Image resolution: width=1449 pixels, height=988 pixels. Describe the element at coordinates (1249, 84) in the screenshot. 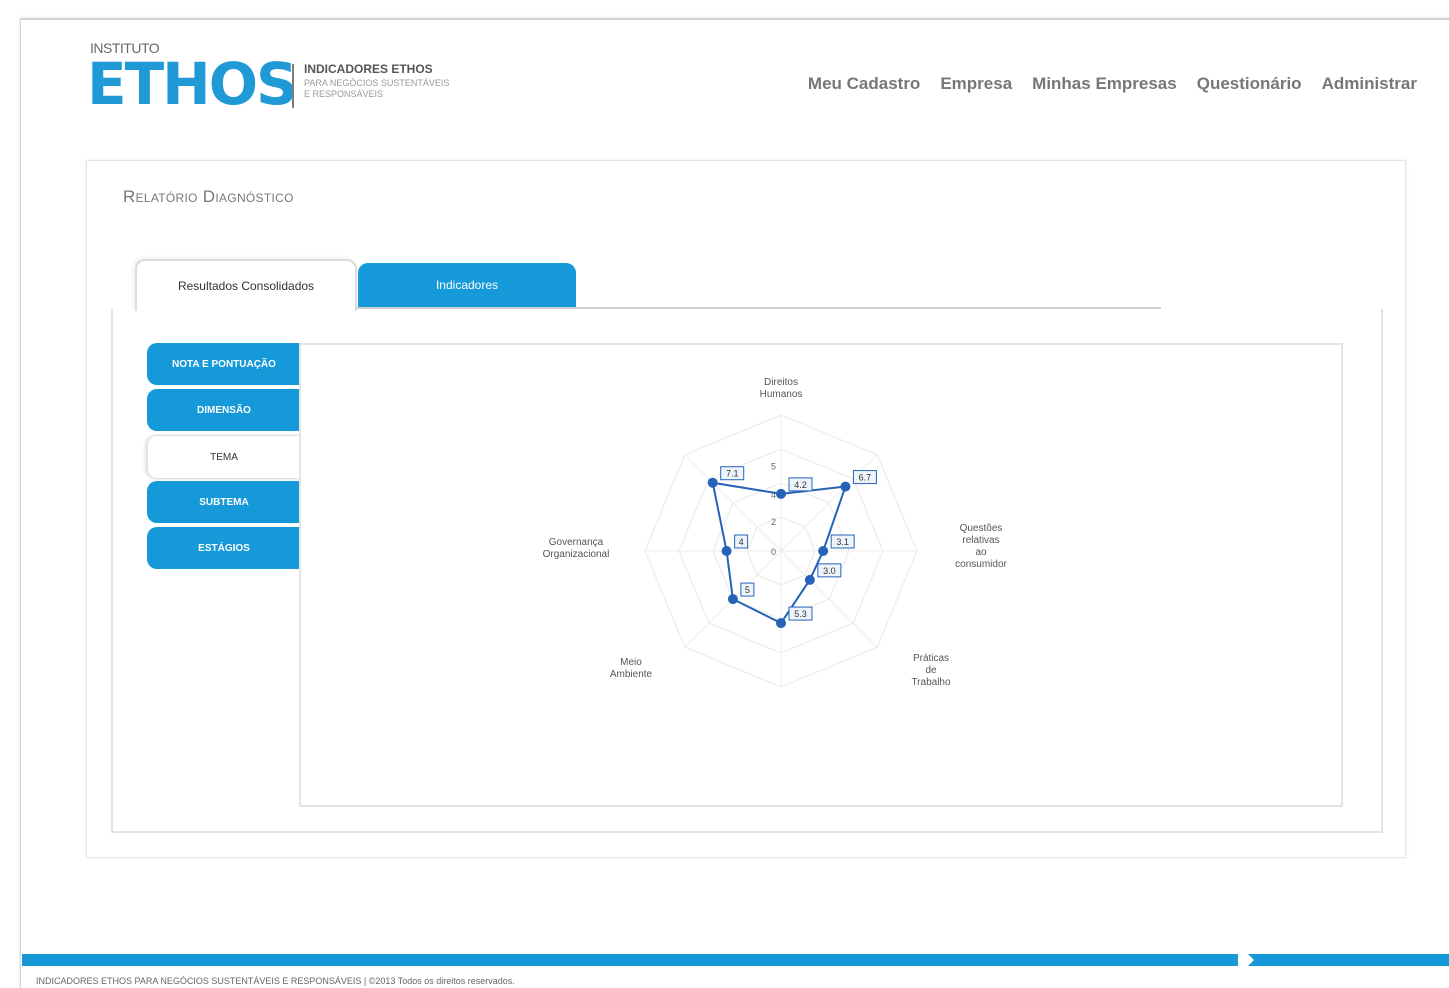

I see `nav-questionario: Questionário` at that location.